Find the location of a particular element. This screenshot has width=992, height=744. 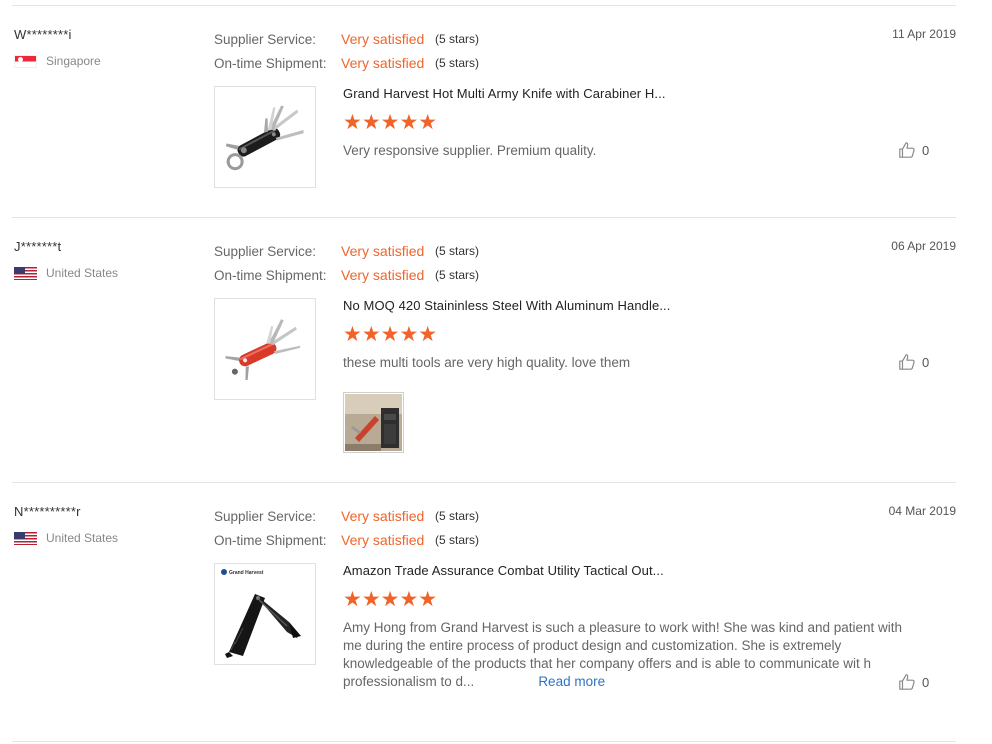

read-more-link: Read more is located at coordinates (571, 681).